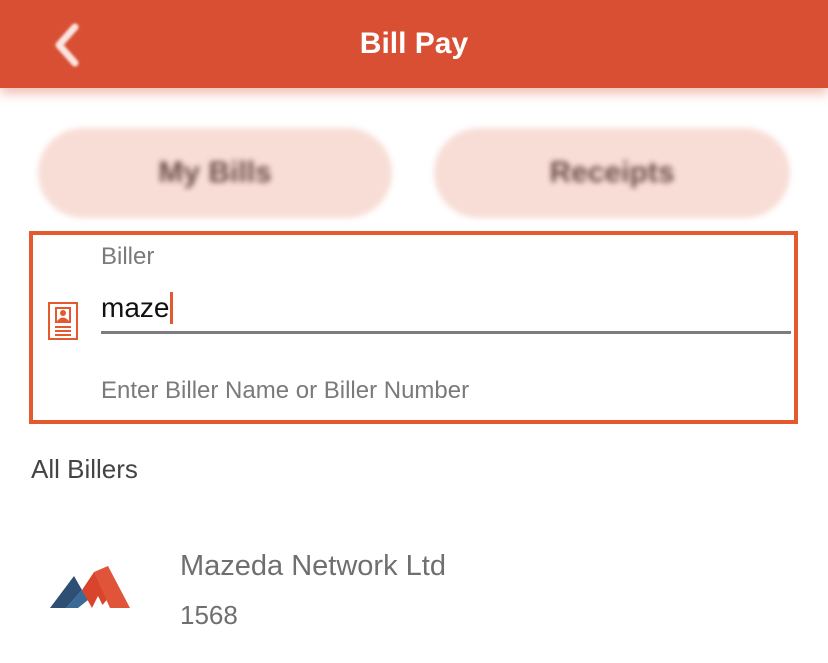 This screenshot has width=828, height=663. Describe the element at coordinates (446, 308) in the screenshot. I see `biller-input: maze` at that location.